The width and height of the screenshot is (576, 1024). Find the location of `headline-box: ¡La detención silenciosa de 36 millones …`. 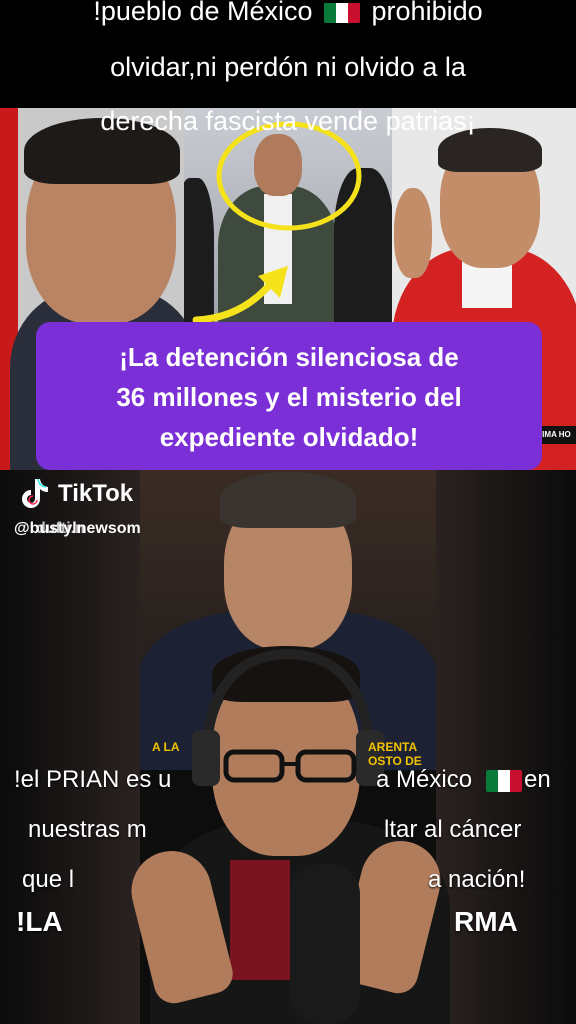

headline-box: ¡La detención silenciosa de 36 millones … is located at coordinates (289, 396).